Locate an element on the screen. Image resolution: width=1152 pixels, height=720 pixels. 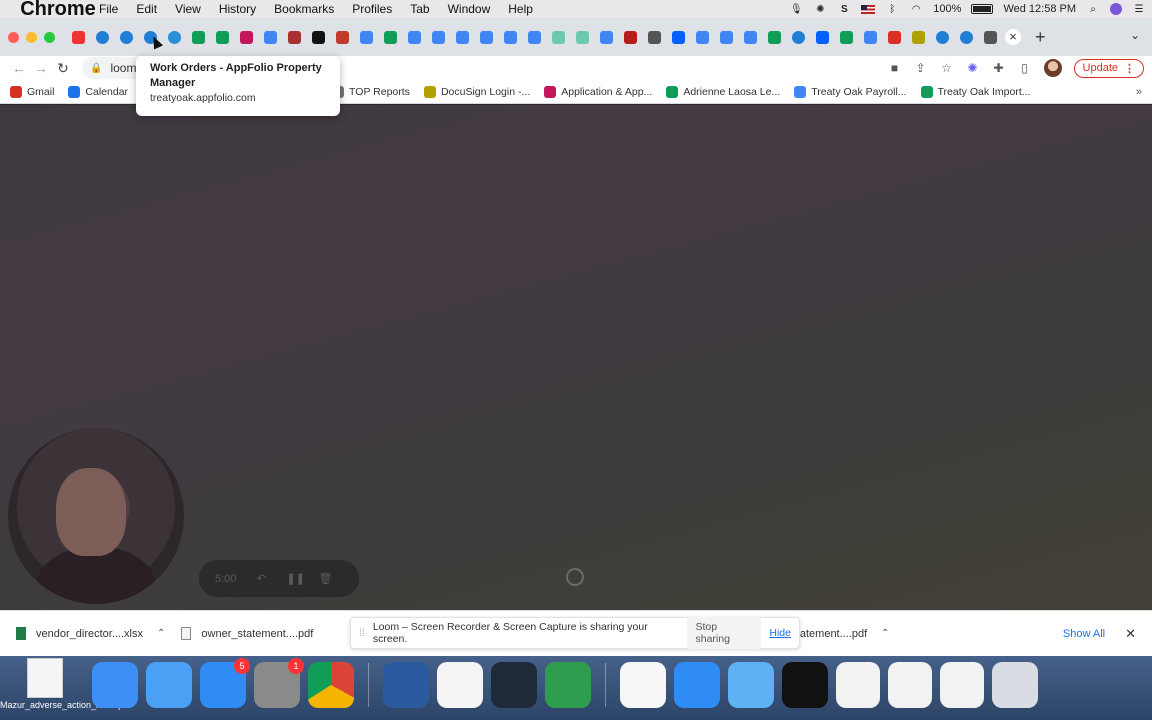
textedit-icon is located at coordinates (643, 685).